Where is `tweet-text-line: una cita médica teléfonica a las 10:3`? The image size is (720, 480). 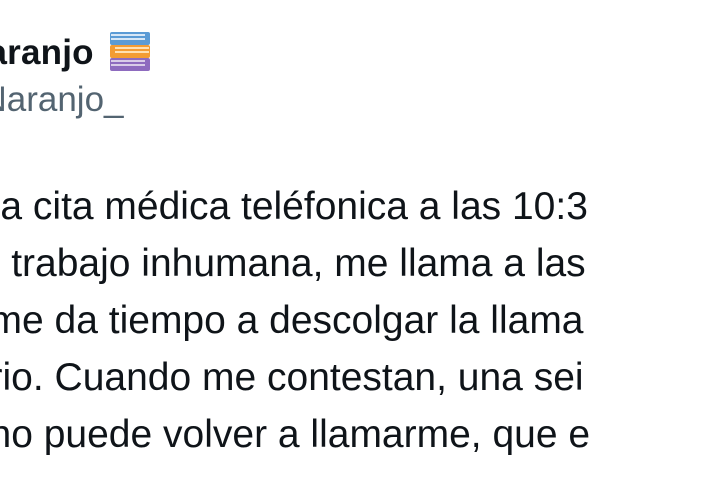
tweet-text-line: una cita médica teléfonica a las 10:3 is located at coordinates (294, 206).